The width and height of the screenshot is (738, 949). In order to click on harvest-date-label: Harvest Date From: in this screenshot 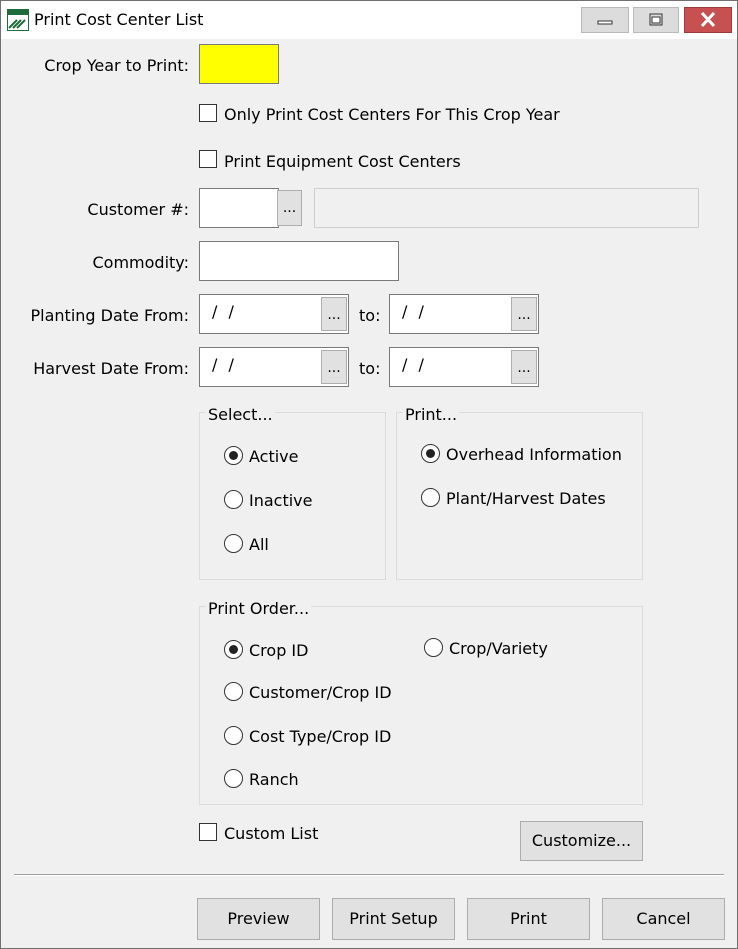, I will do `click(111, 368)`.